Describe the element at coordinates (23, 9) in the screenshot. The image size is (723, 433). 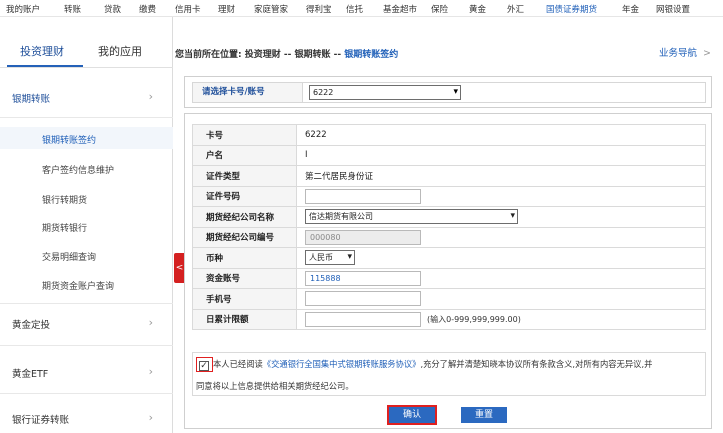
I see `nav-item-my-account: 我的账户` at that location.